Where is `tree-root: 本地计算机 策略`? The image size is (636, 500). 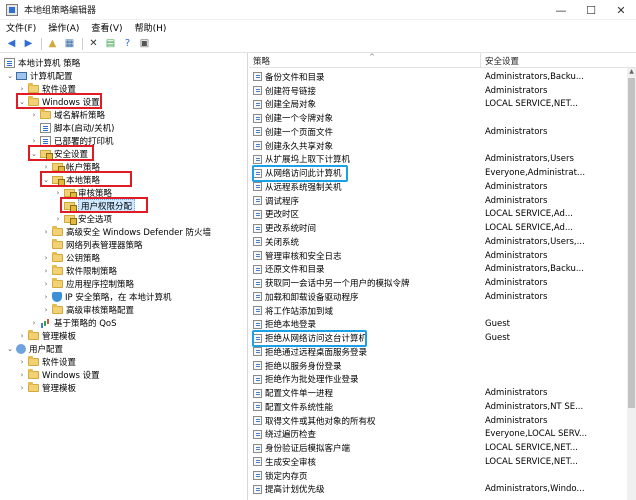
tree-root: 本地计算机 策略 is located at coordinates (42, 62).